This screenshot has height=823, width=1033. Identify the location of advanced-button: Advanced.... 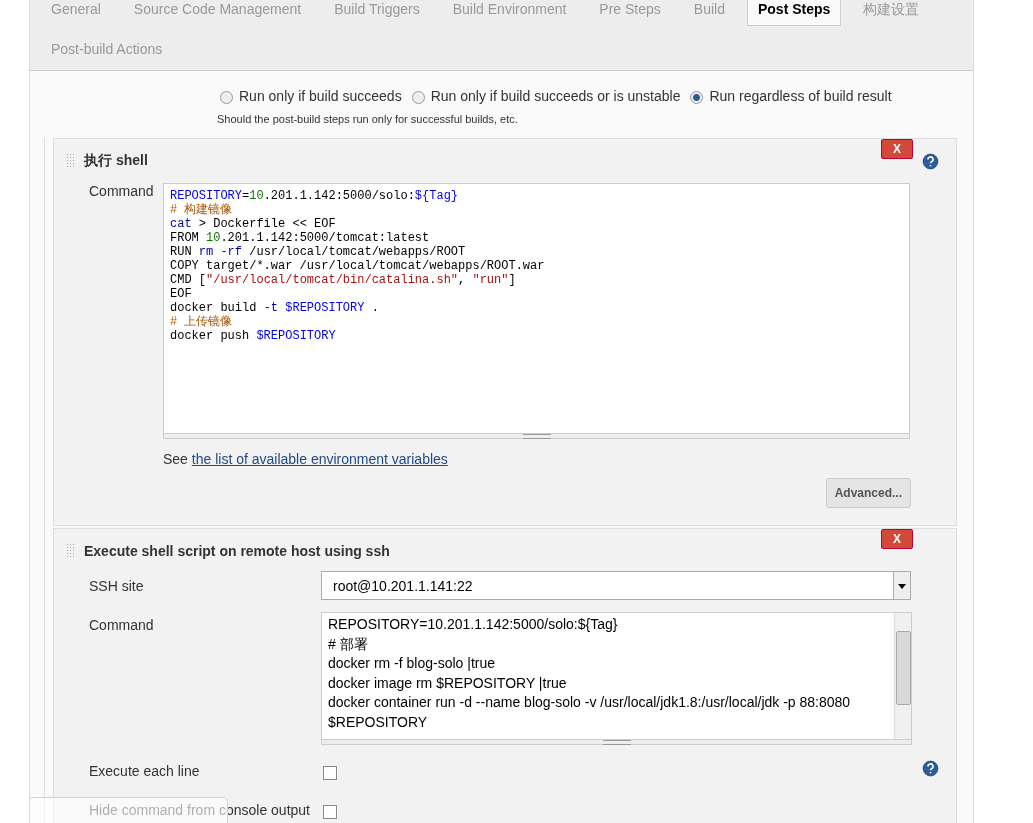
(868, 493).